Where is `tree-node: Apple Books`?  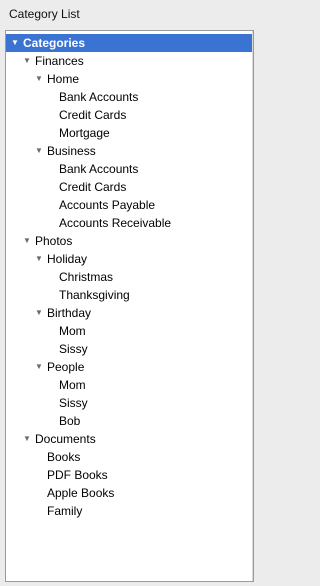
tree-node: Apple Books is located at coordinates (129, 493).